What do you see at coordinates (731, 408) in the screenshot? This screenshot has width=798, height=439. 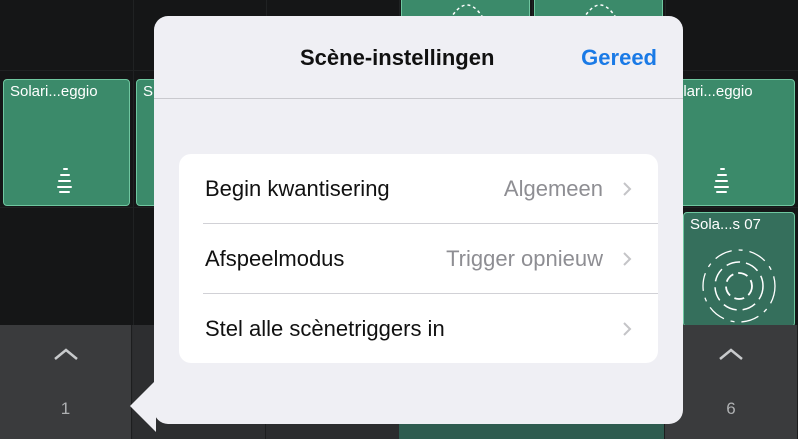 I see `scene-number: 6` at bounding box center [731, 408].